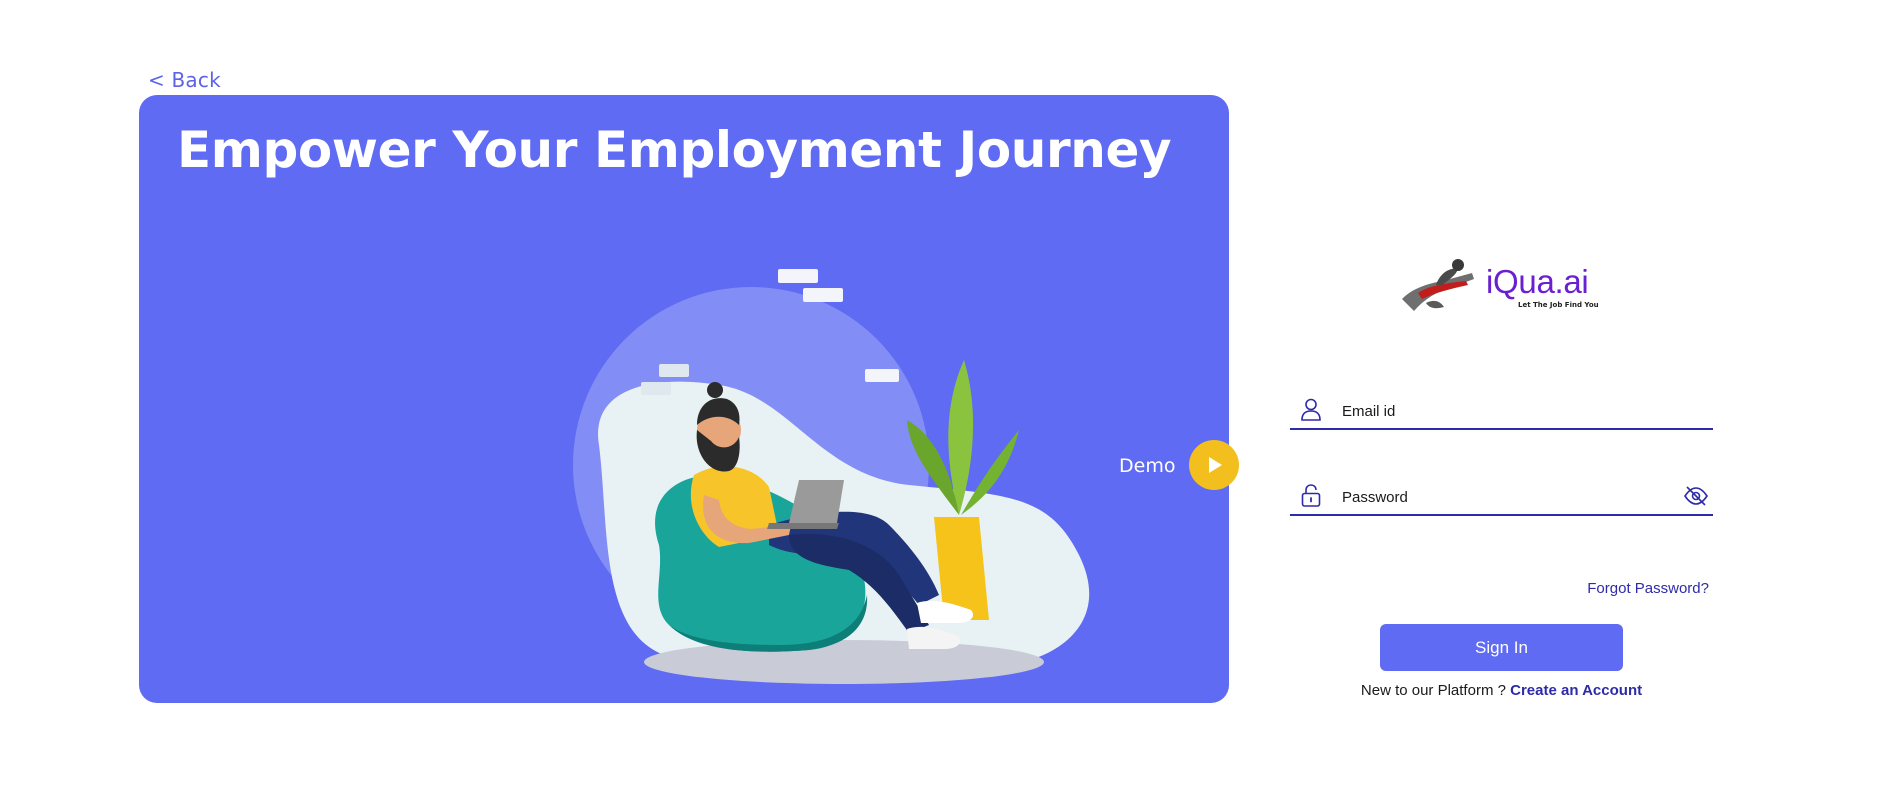  Describe the element at coordinates (1179, 466) in the screenshot. I see `demo-button: Demo` at that location.